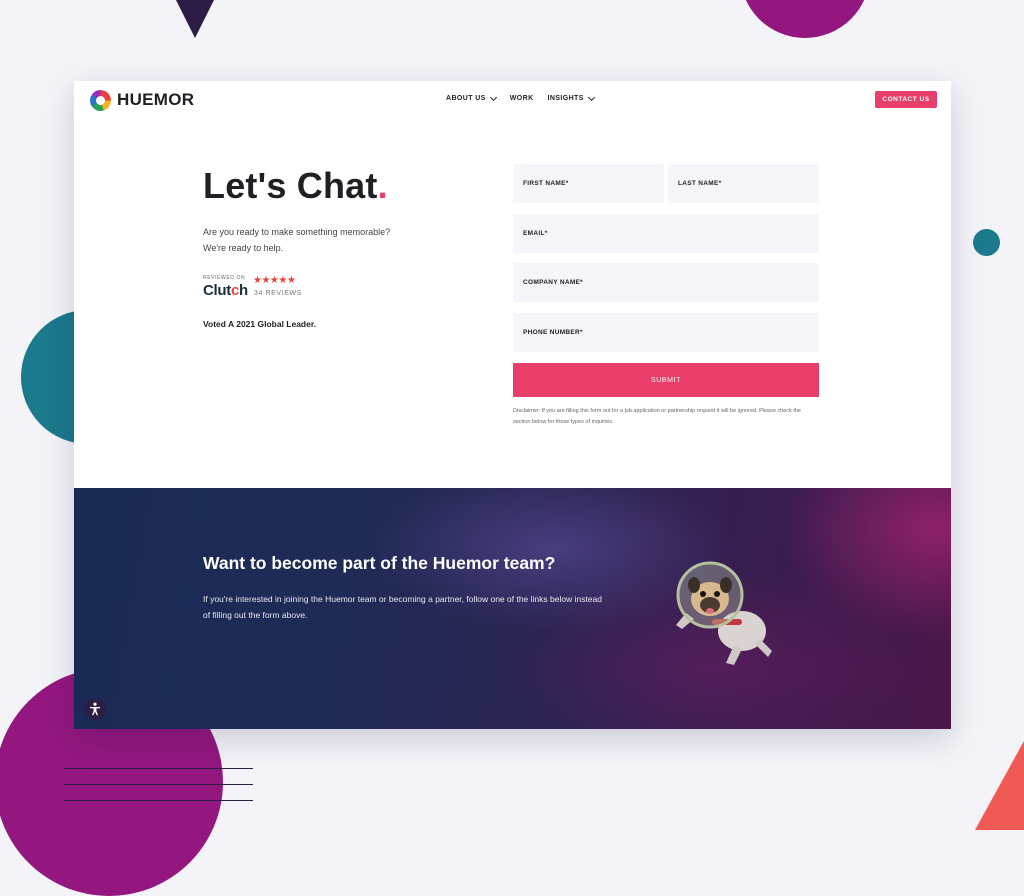  Describe the element at coordinates (100, 100) in the screenshot. I see `logo-mark-icon` at that location.